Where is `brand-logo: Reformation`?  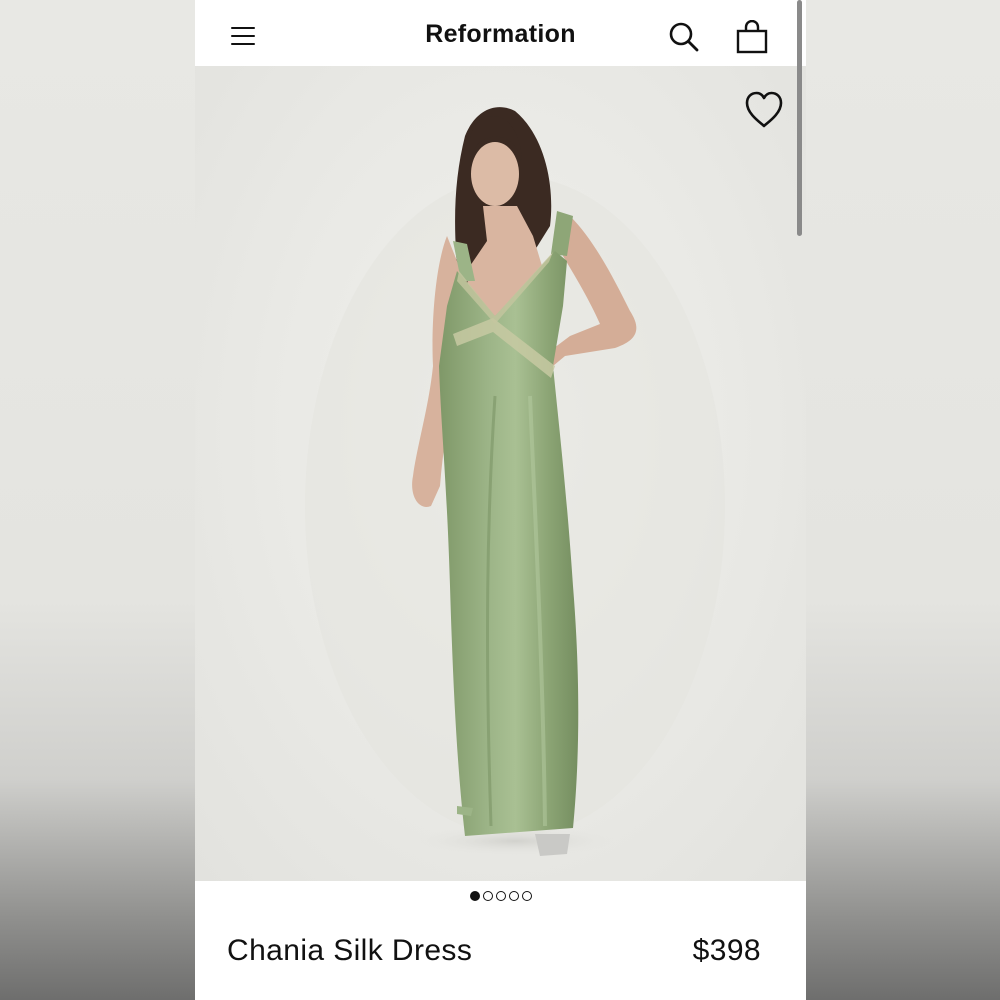 brand-logo: Reformation is located at coordinates (500, 34).